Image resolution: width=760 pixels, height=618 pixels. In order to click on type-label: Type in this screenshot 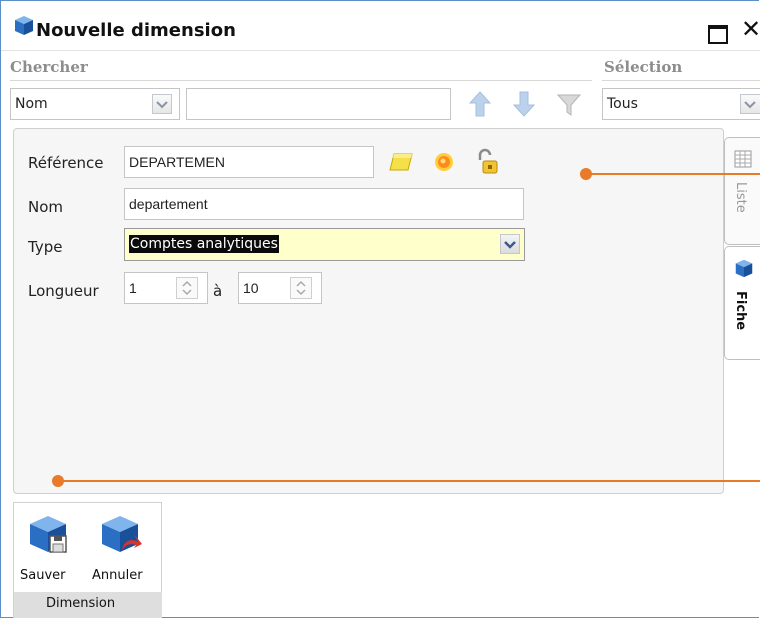, I will do `click(45, 247)`.